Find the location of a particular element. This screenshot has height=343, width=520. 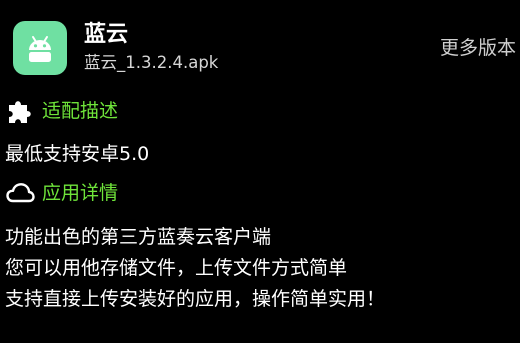

section-compat-header: 适配描述 is located at coordinates (61, 111).